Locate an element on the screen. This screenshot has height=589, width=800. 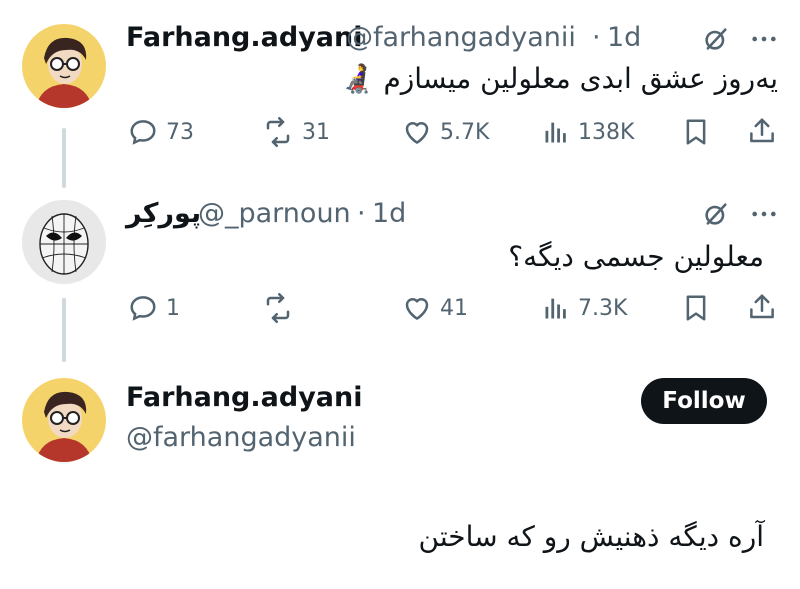
reply-count: 1 is located at coordinates (173, 308).